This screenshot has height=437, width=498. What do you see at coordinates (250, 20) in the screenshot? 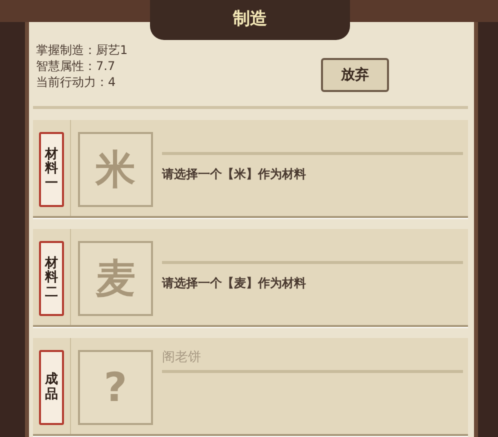
I see `window-title: 制造` at bounding box center [250, 20].